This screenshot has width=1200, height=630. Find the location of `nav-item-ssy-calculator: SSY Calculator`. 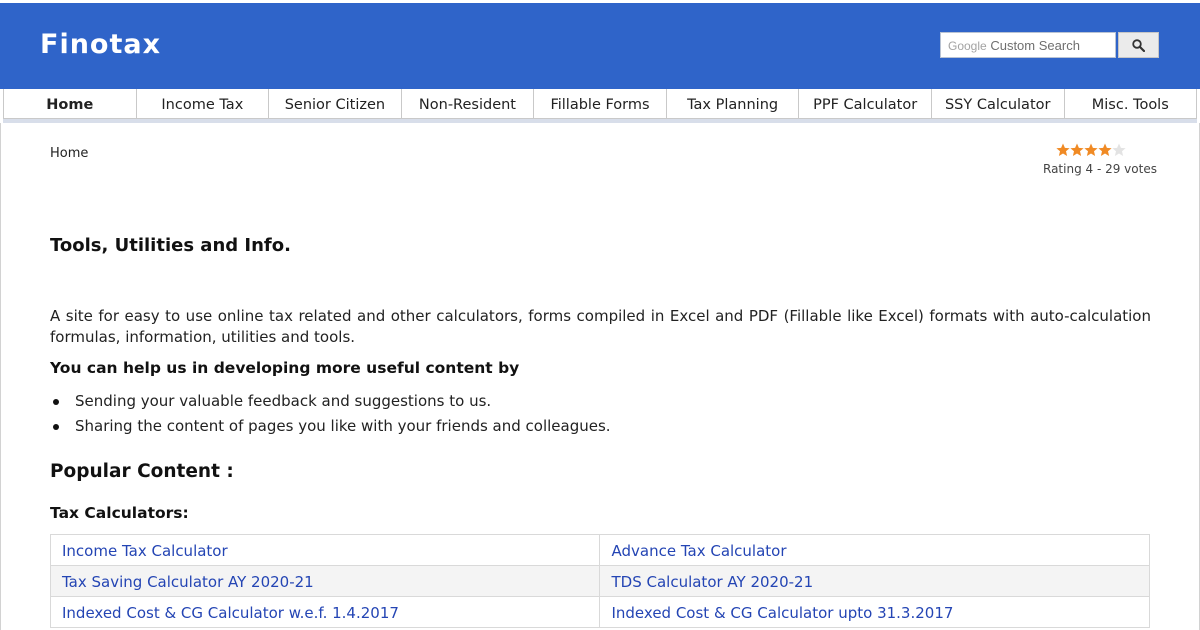

nav-item-ssy-calculator: SSY Calculator is located at coordinates (998, 103).